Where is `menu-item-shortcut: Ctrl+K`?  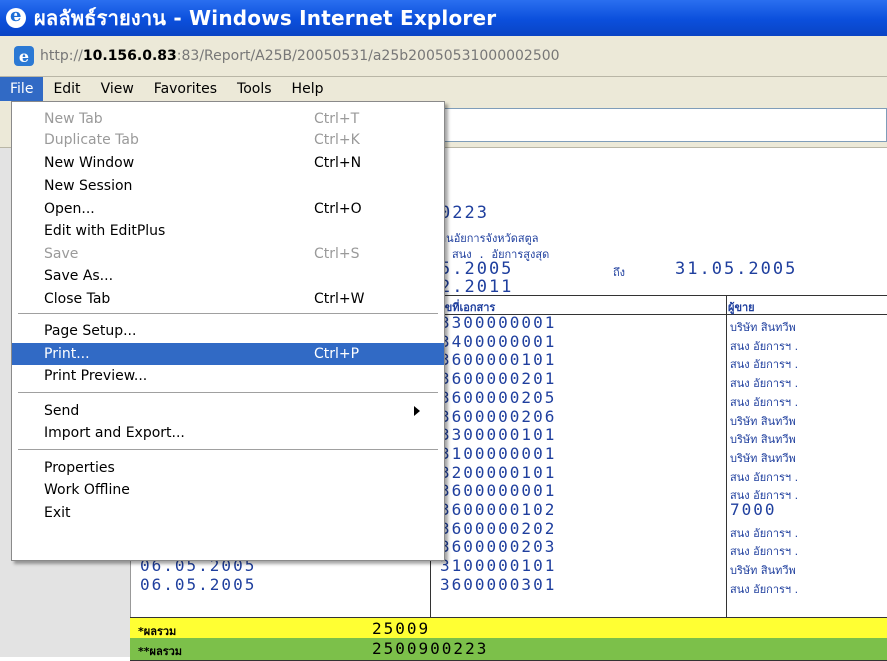
menu-item-shortcut: Ctrl+K is located at coordinates (337, 140).